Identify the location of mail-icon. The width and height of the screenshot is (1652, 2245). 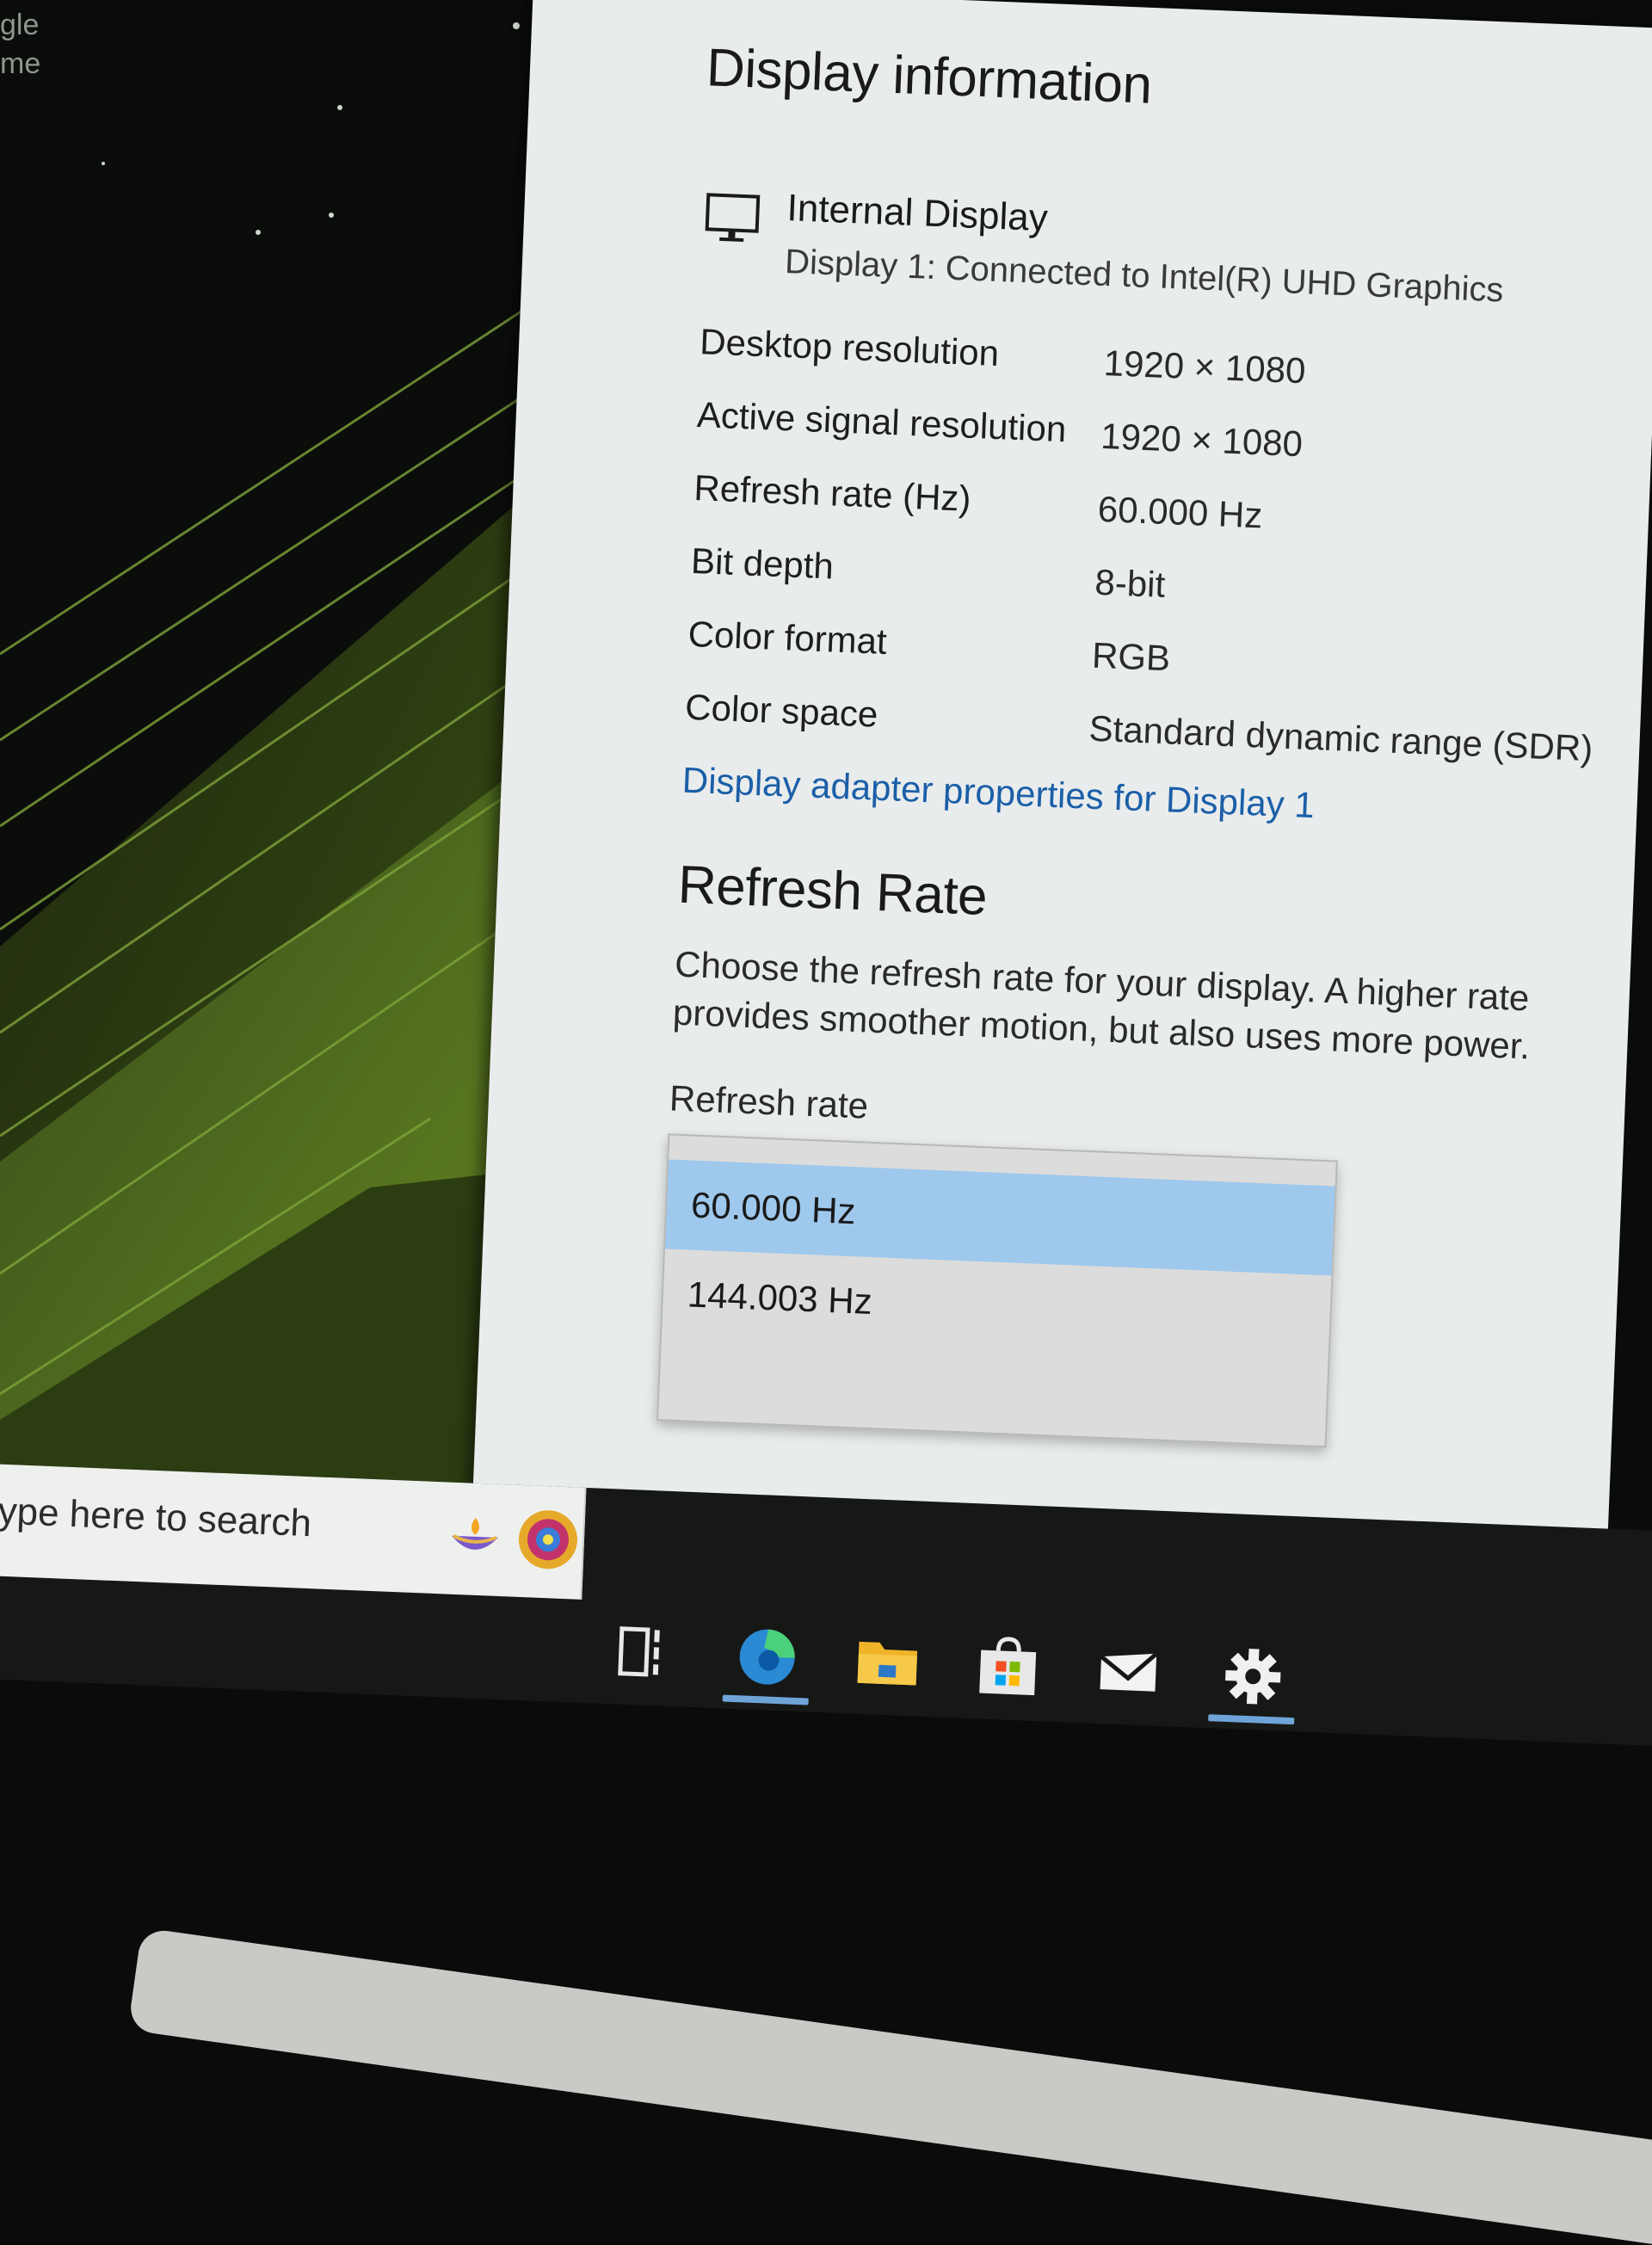
(1129, 1671).